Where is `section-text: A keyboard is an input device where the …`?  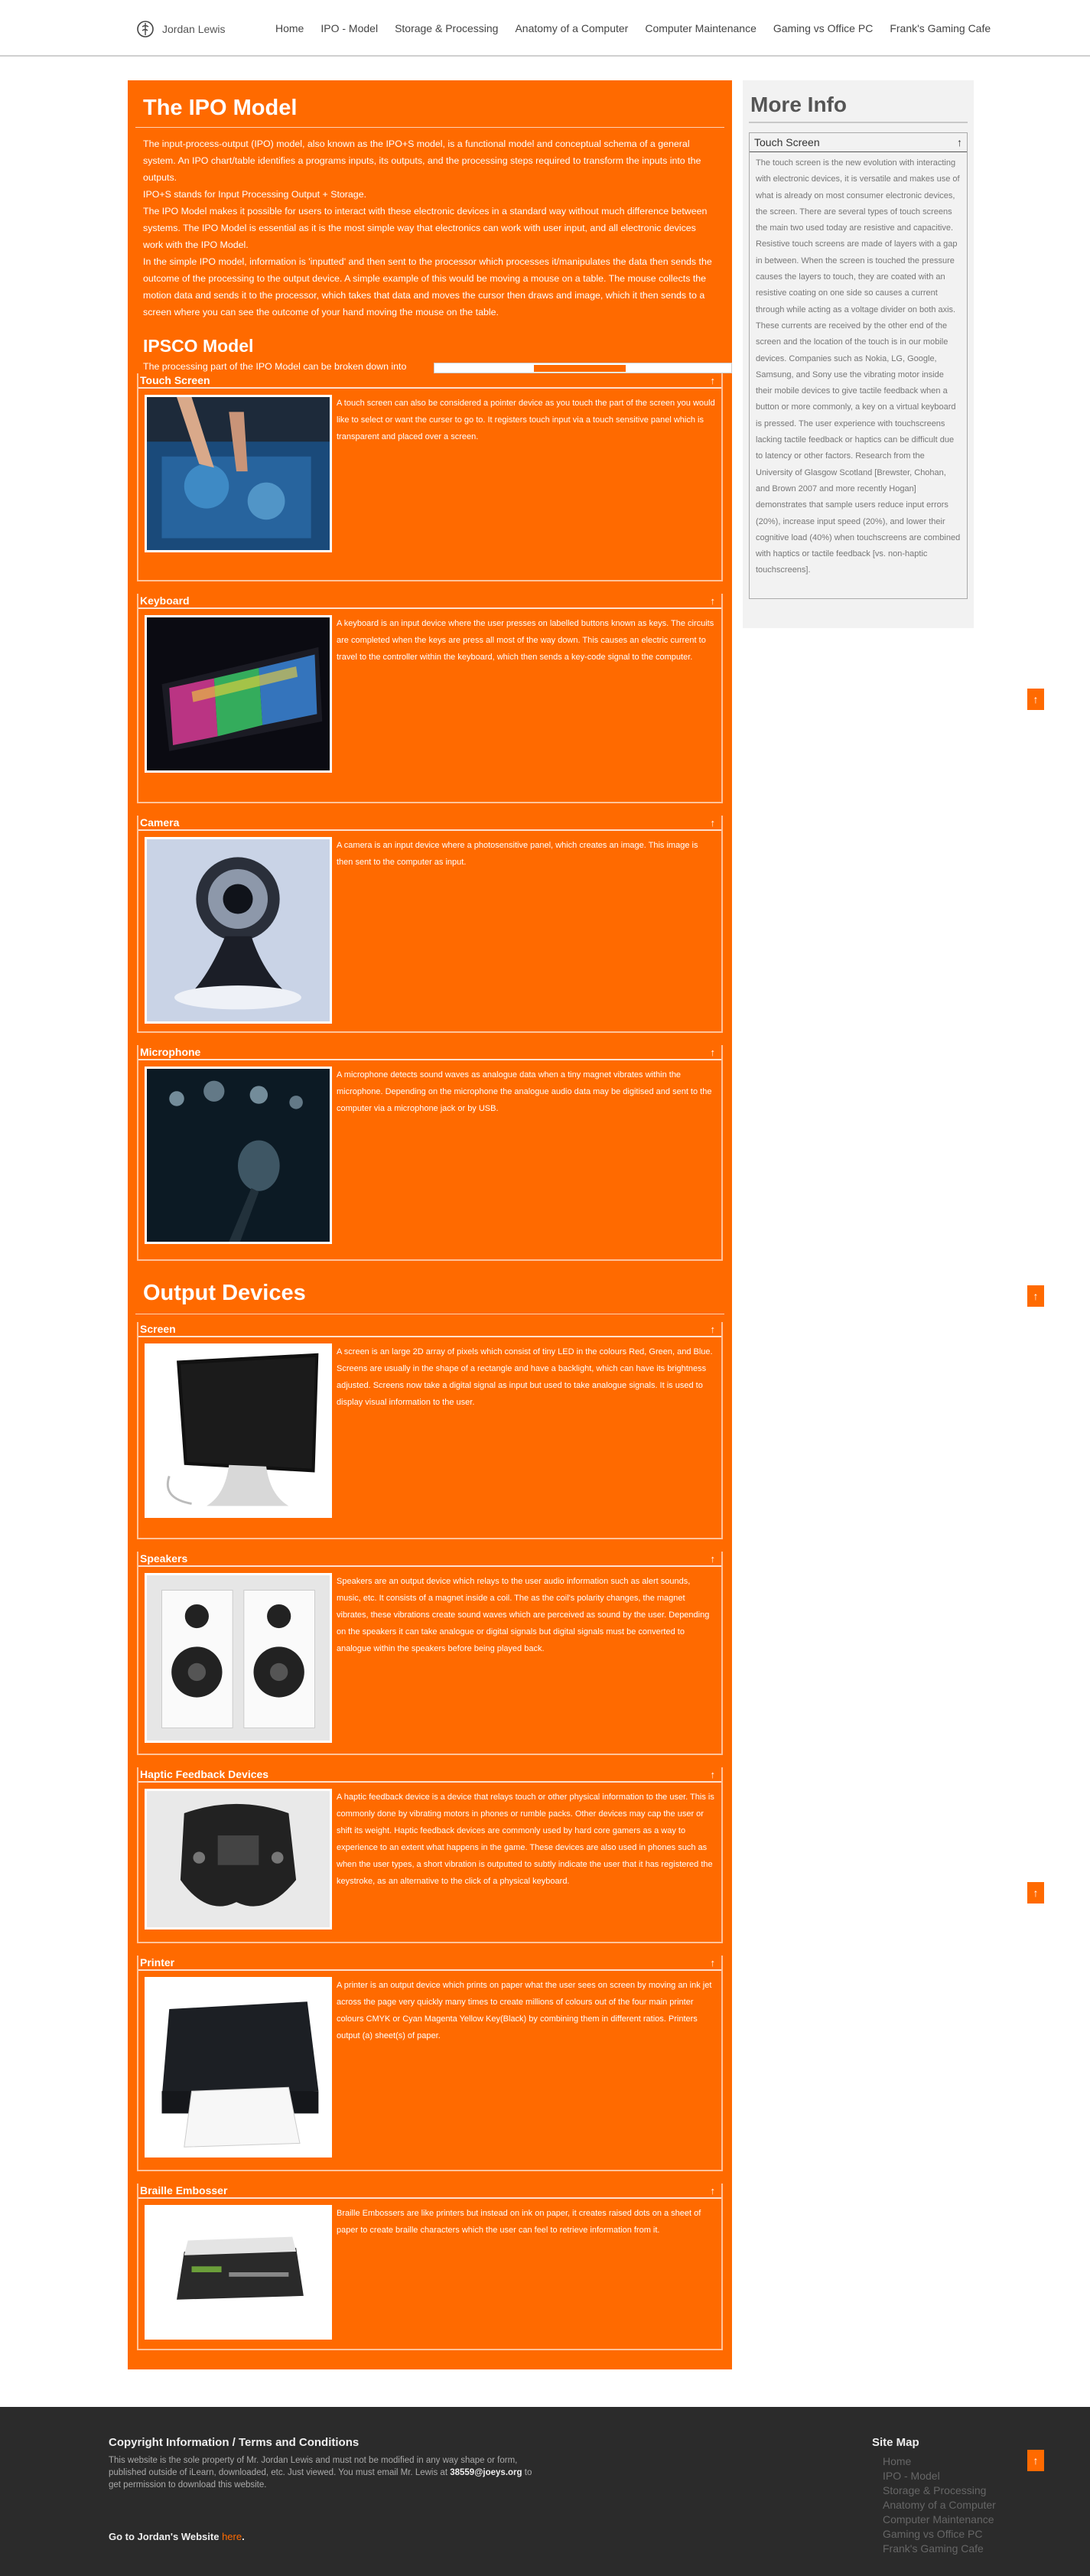
section-text: A keyboard is an input device where the … is located at coordinates (525, 641).